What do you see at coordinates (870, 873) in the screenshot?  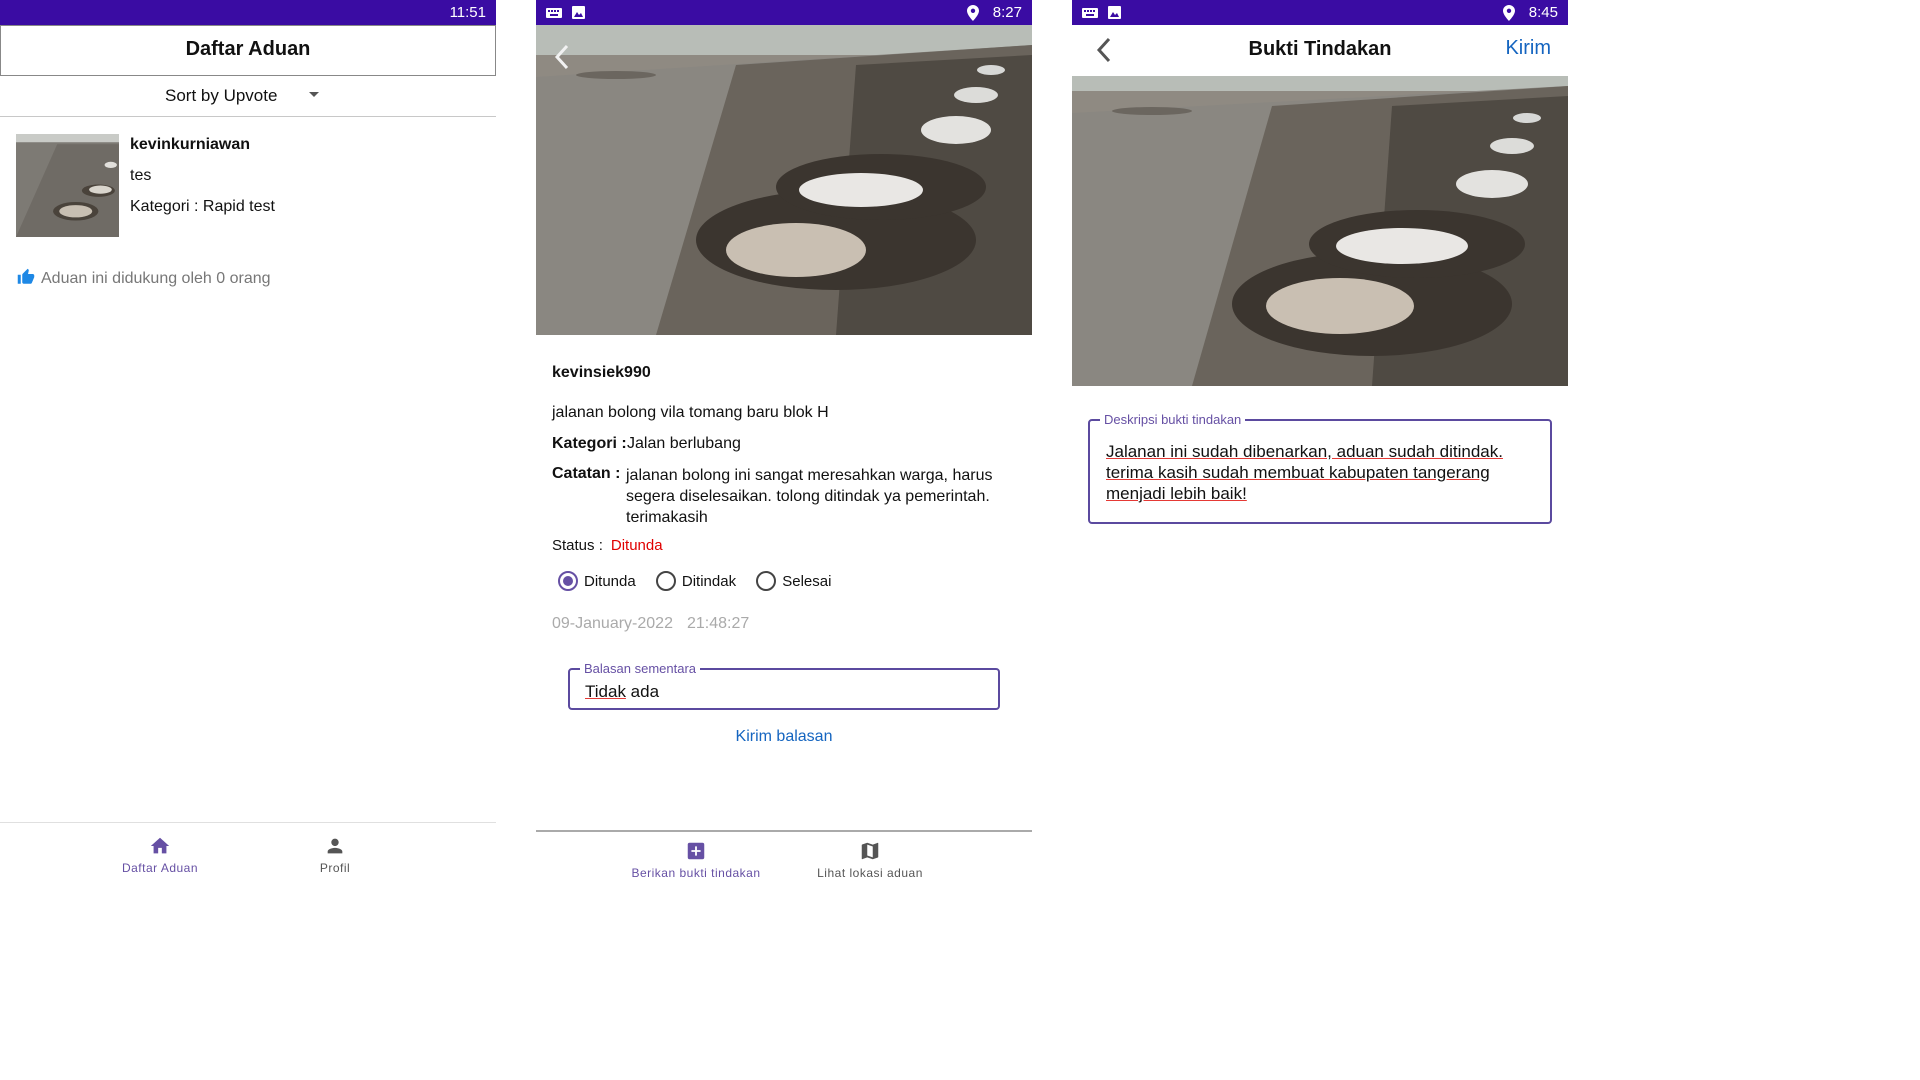 I see `nav-label: Lihat lokasi aduan` at bounding box center [870, 873].